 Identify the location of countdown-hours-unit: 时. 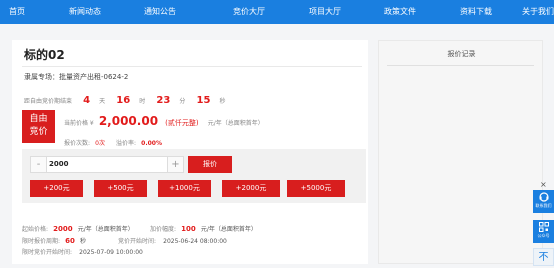
(142, 101).